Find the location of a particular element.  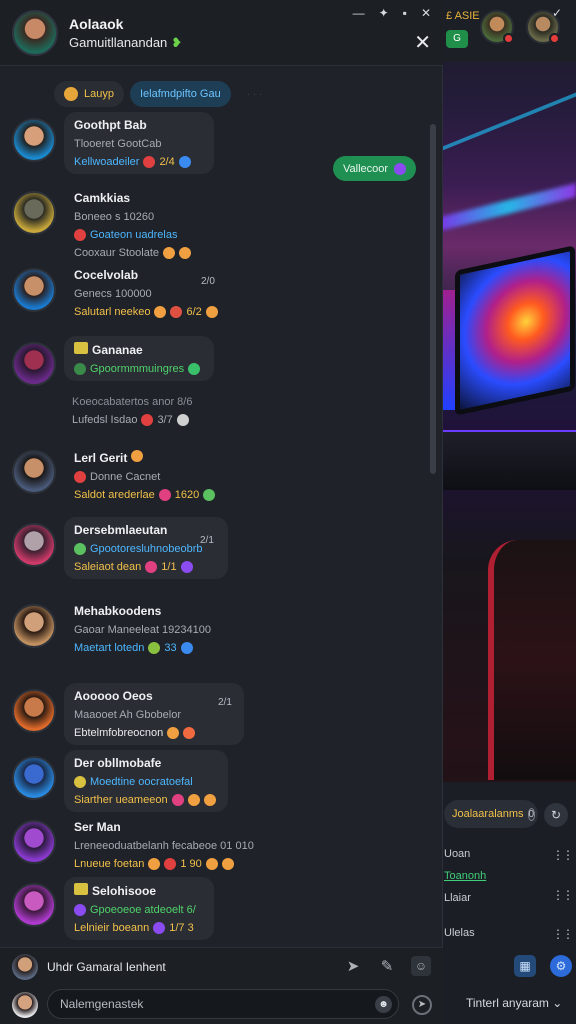

right-green-button: G is located at coordinates (457, 39).